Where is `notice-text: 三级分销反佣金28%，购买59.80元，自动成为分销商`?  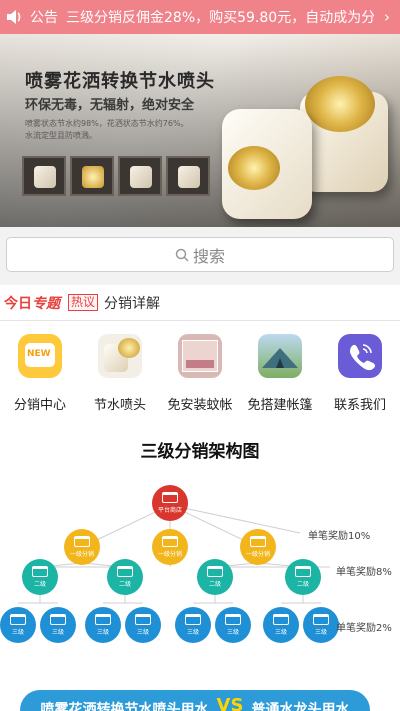
notice-text: 三级分销反佣金28%，购买59.80元，自动成为分销商 is located at coordinates (220, 18).